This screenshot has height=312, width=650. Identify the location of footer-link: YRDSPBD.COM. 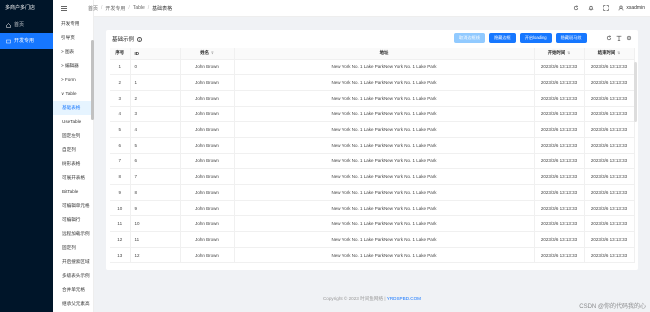
(404, 298).